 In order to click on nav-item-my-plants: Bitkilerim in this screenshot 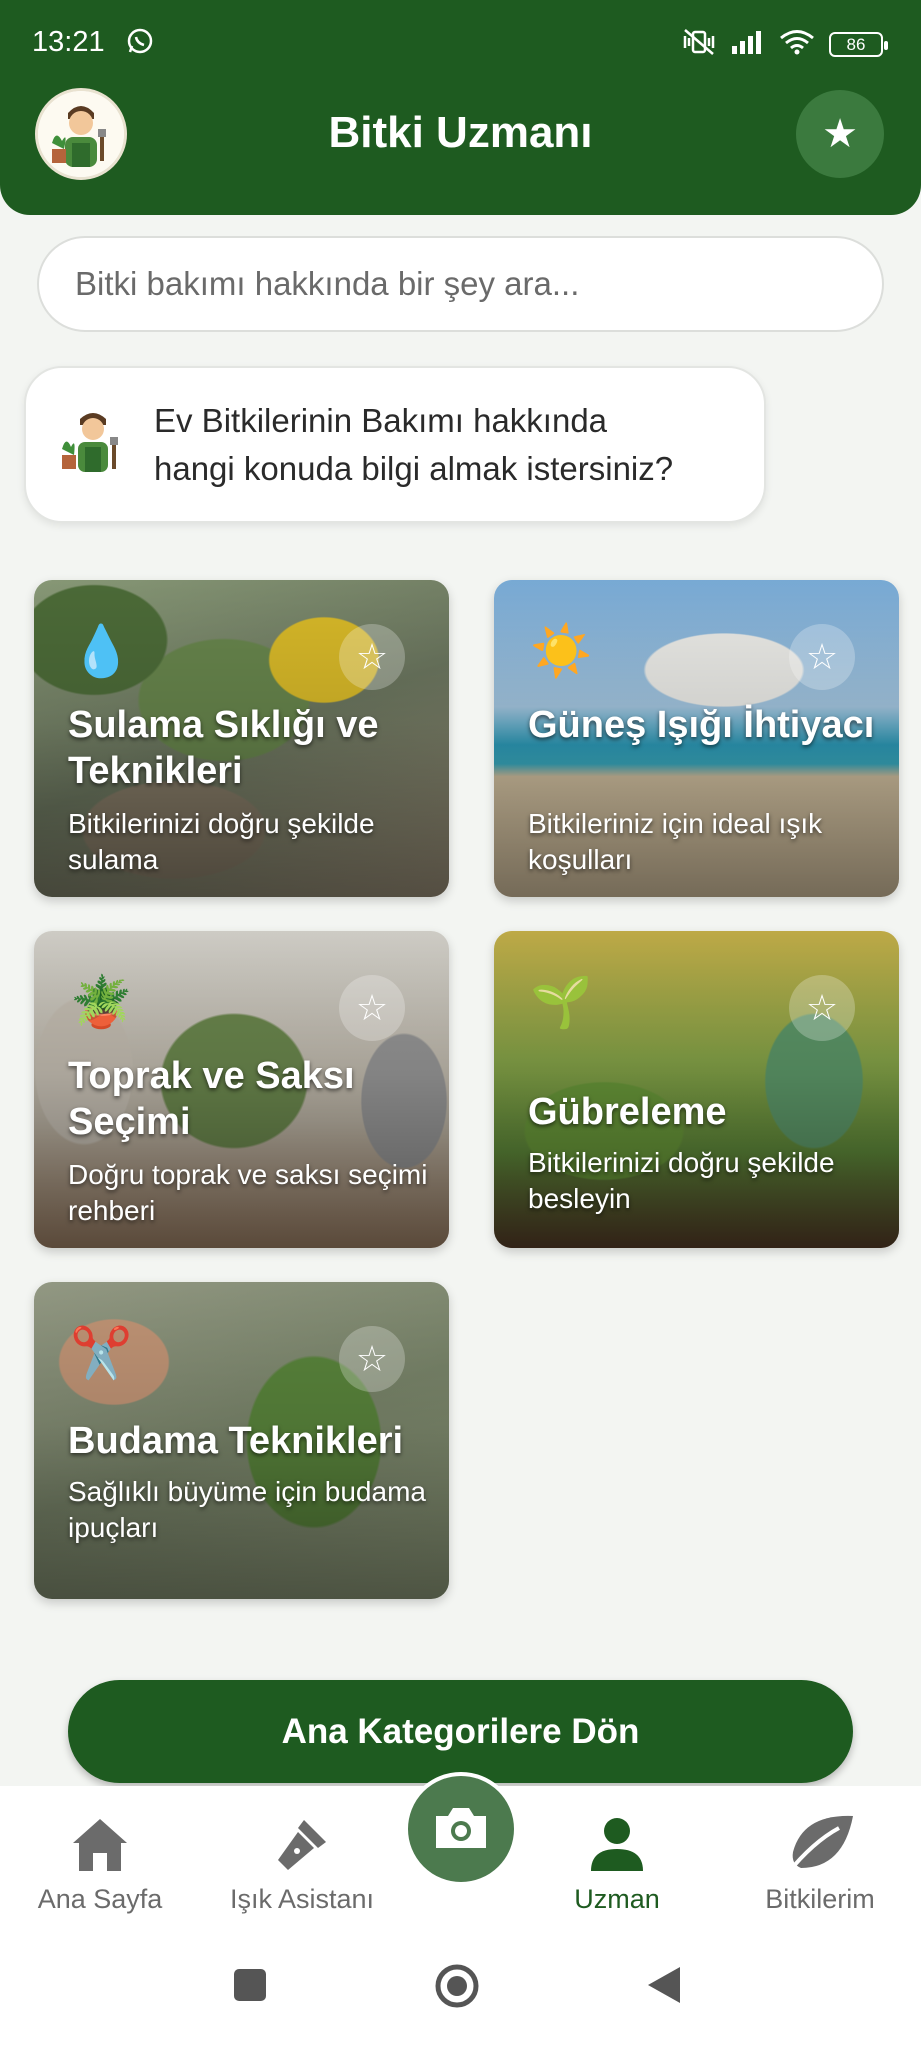, I will do `click(820, 1864)`.